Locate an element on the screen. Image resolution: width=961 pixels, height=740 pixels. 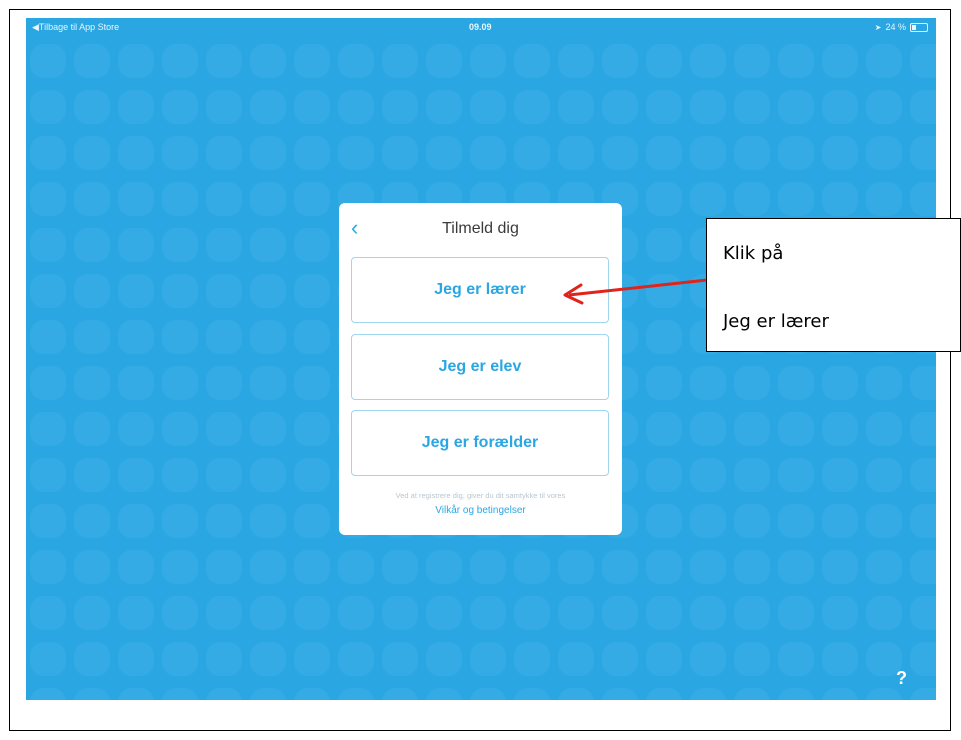
back-to-app-store-label: Tilbage til App Store is located at coordinates (79, 27).